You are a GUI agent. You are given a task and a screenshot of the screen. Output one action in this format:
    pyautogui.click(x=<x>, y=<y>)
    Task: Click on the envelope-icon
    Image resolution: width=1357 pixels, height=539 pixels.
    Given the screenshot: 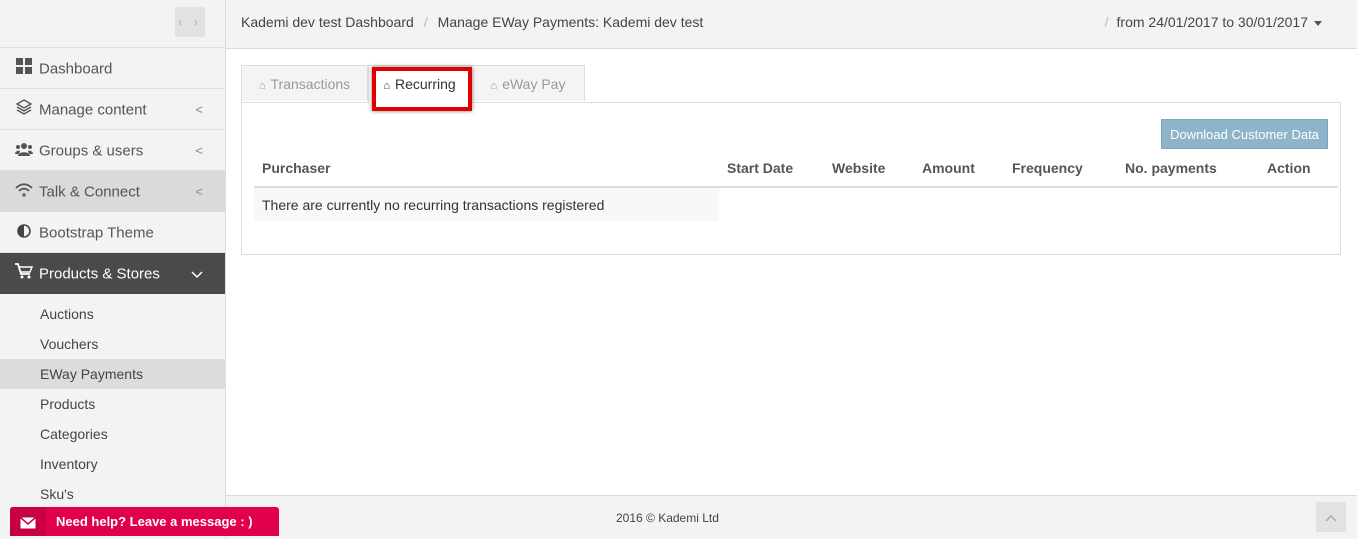 What is the action you would take?
    pyautogui.click(x=28, y=521)
    